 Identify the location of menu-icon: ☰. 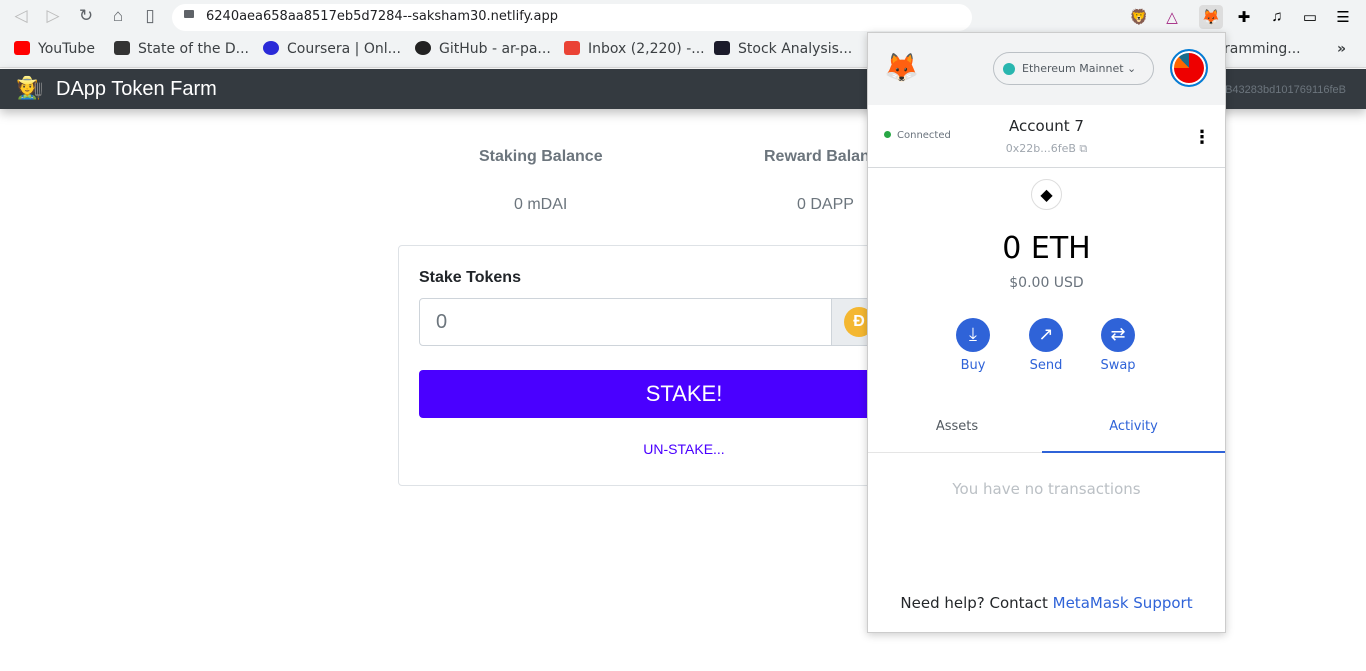
(1343, 17).